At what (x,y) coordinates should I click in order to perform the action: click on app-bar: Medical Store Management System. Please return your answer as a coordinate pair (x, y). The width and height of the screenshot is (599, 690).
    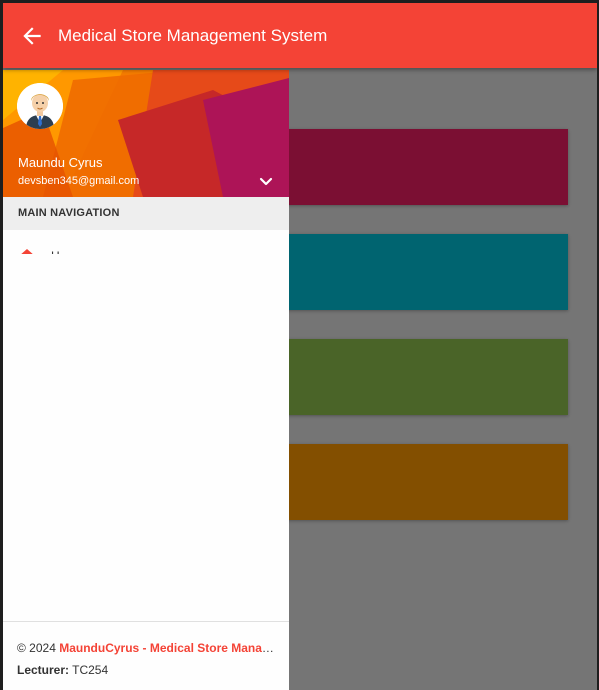
    Looking at the image, I should click on (300, 35).